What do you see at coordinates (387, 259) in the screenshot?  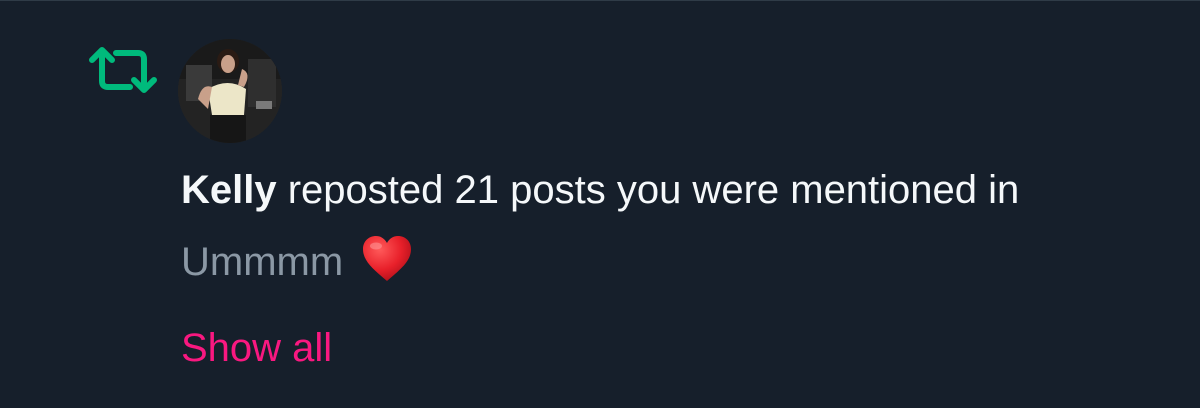 I see `red-heart-icon` at bounding box center [387, 259].